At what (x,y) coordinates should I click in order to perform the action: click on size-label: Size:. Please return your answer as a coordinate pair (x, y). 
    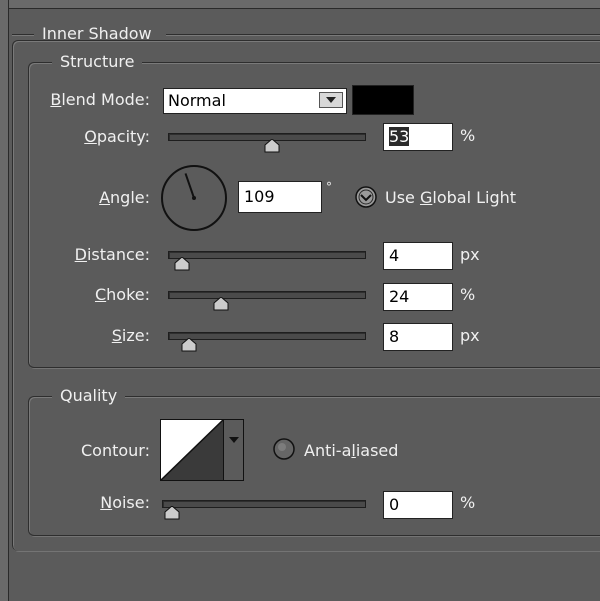
    Looking at the image, I should click on (130, 335).